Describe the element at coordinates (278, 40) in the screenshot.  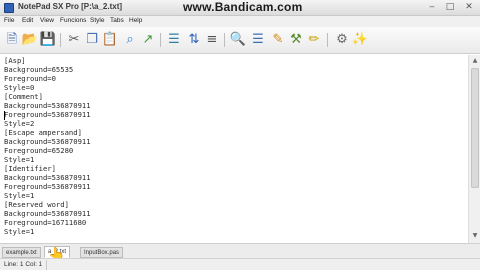
I see `pen-icon: ✎` at that location.